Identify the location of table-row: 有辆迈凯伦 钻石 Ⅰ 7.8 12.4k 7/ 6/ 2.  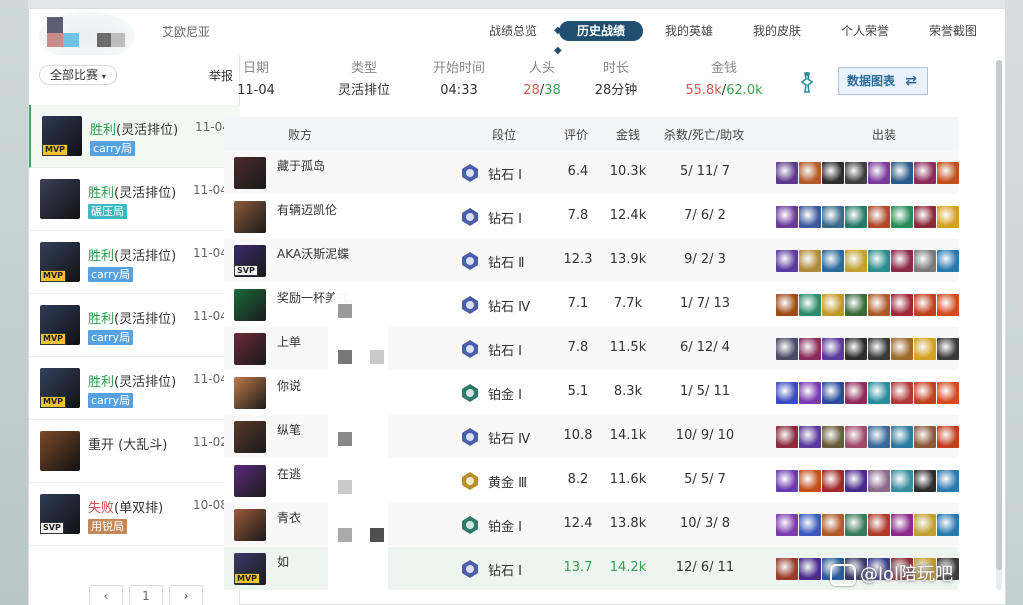
(591, 217).